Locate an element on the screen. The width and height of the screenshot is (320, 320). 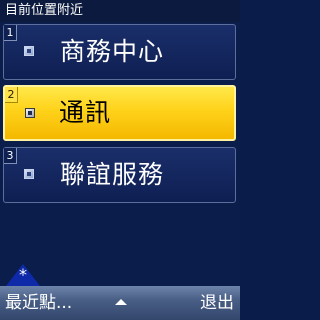
menu-item-social-services: 3 聯誼服務 is located at coordinates (119, 175).